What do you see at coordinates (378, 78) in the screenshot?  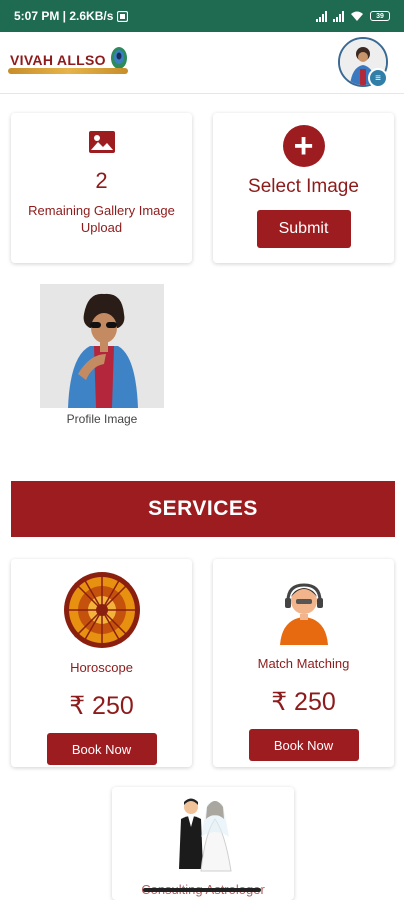 I see `menu-badge-icon: ≡` at bounding box center [378, 78].